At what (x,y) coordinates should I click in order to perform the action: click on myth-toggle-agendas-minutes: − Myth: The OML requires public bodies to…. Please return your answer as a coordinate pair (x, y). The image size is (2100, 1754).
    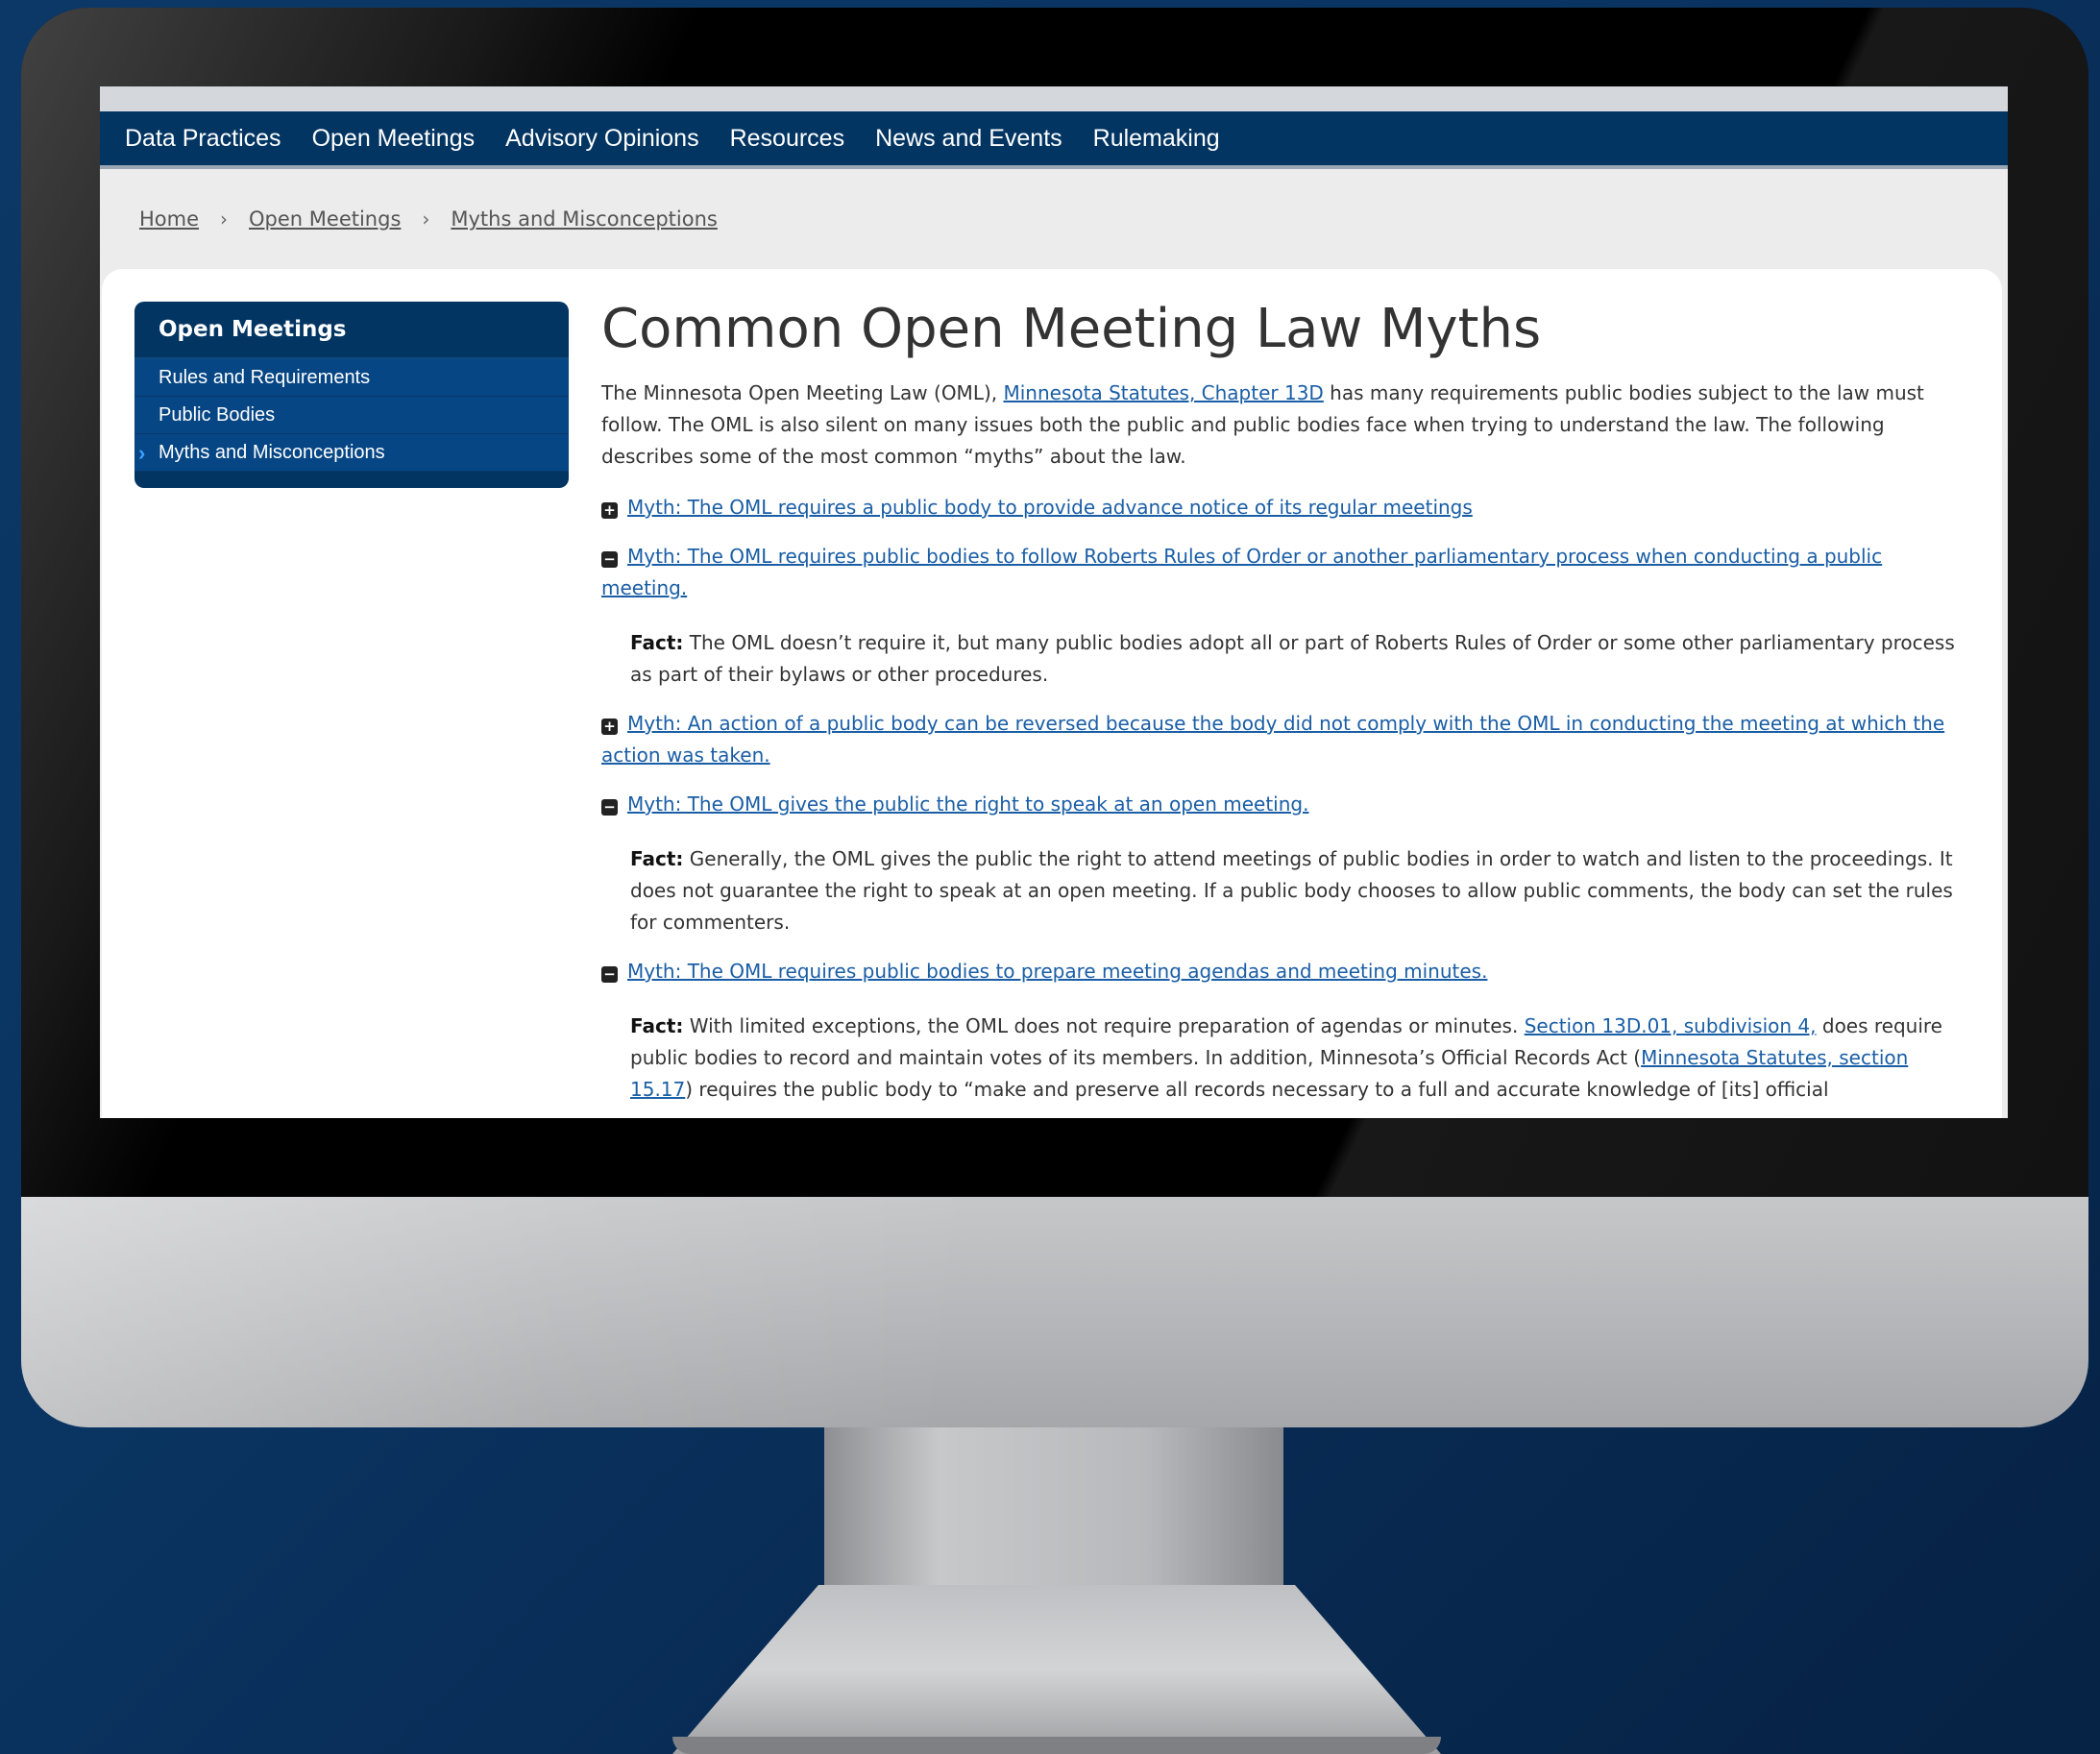
    Looking at the image, I should click on (1283, 971).